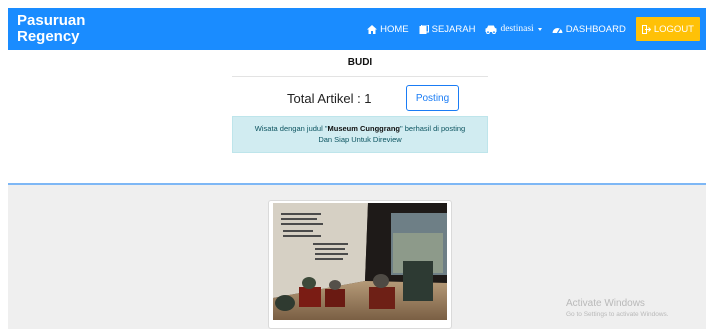  Describe the element at coordinates (360, 76) in the screenshot. I see `divider-line` at that location.